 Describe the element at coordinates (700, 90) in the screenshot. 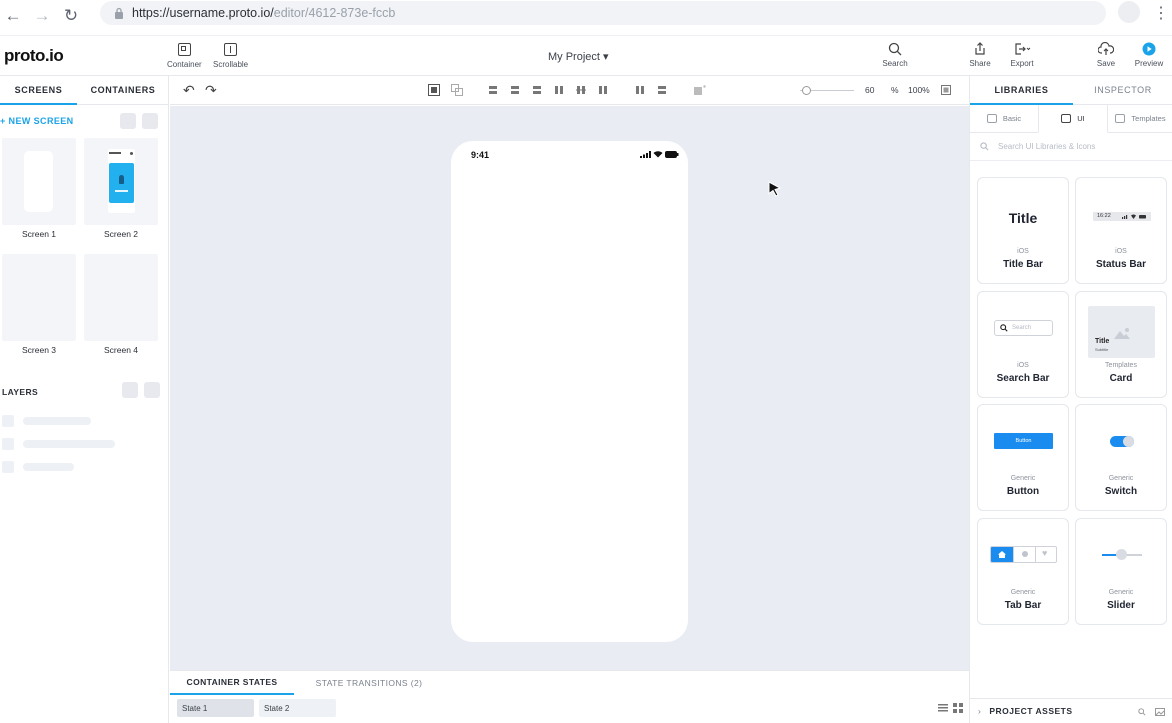

I see `arrange-icon` at that location.